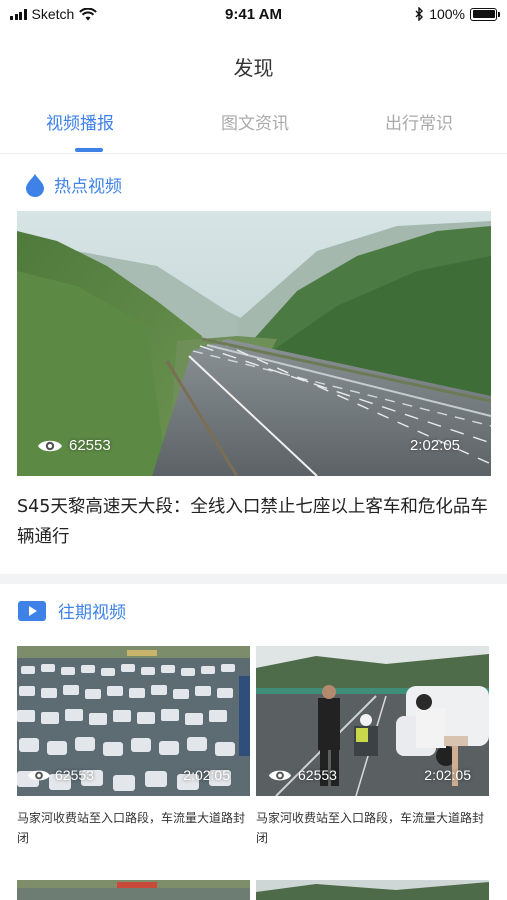 The width and height of the screenshot is (507, 900). What do you see at coordinates (372, 828) in the screenshot?
I see `card-2-caption: 马家河收费站至入口路段，车流量大道路封闭` at bounding box center [372, 828].